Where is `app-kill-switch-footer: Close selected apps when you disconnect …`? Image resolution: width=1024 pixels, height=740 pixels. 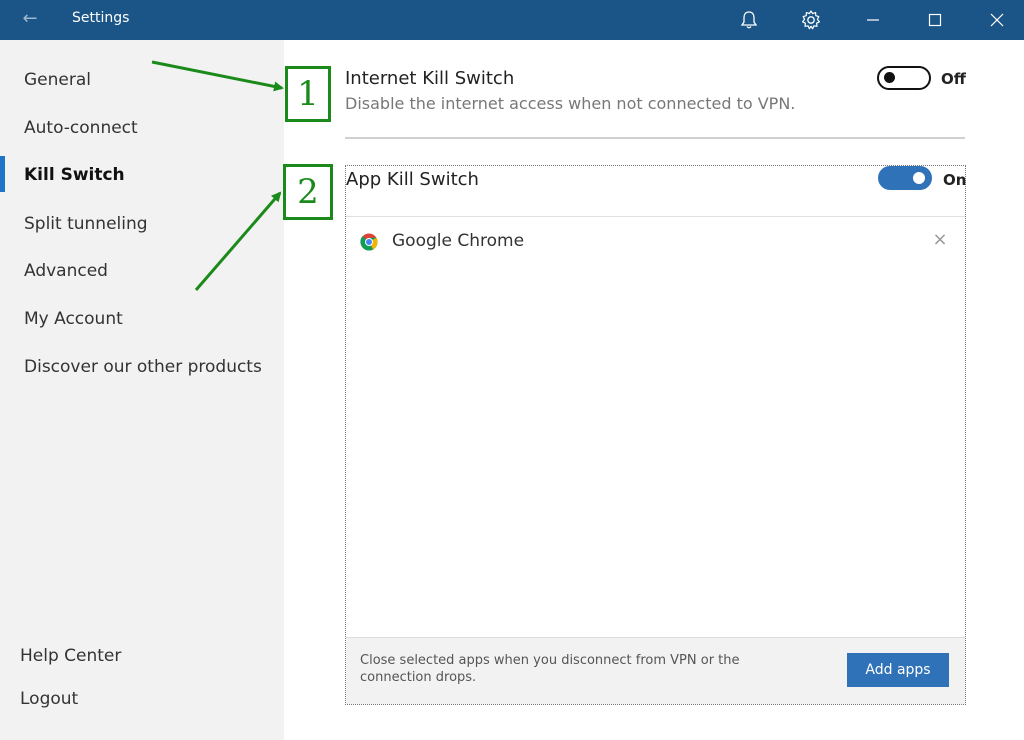 app-kill-switch-footer: Close selected apps when you disconnect … is located at coordinates (655, 670).